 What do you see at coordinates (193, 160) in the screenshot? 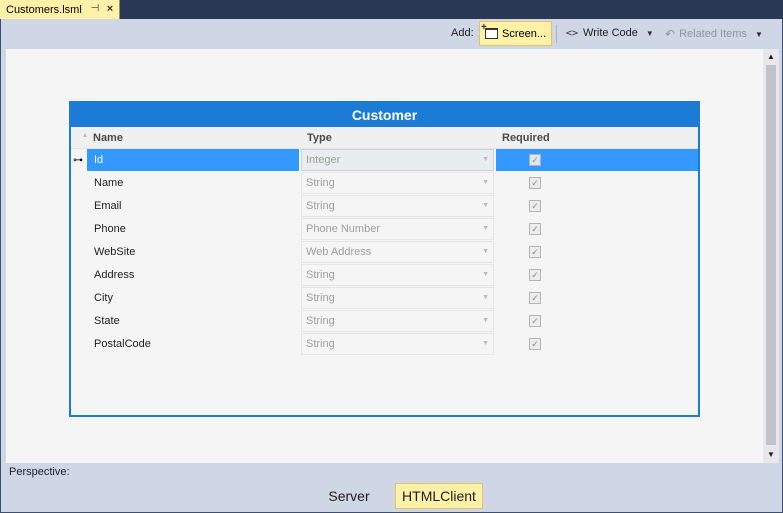
I see `property-name-cell: Id` at bounding box center [193, 160].